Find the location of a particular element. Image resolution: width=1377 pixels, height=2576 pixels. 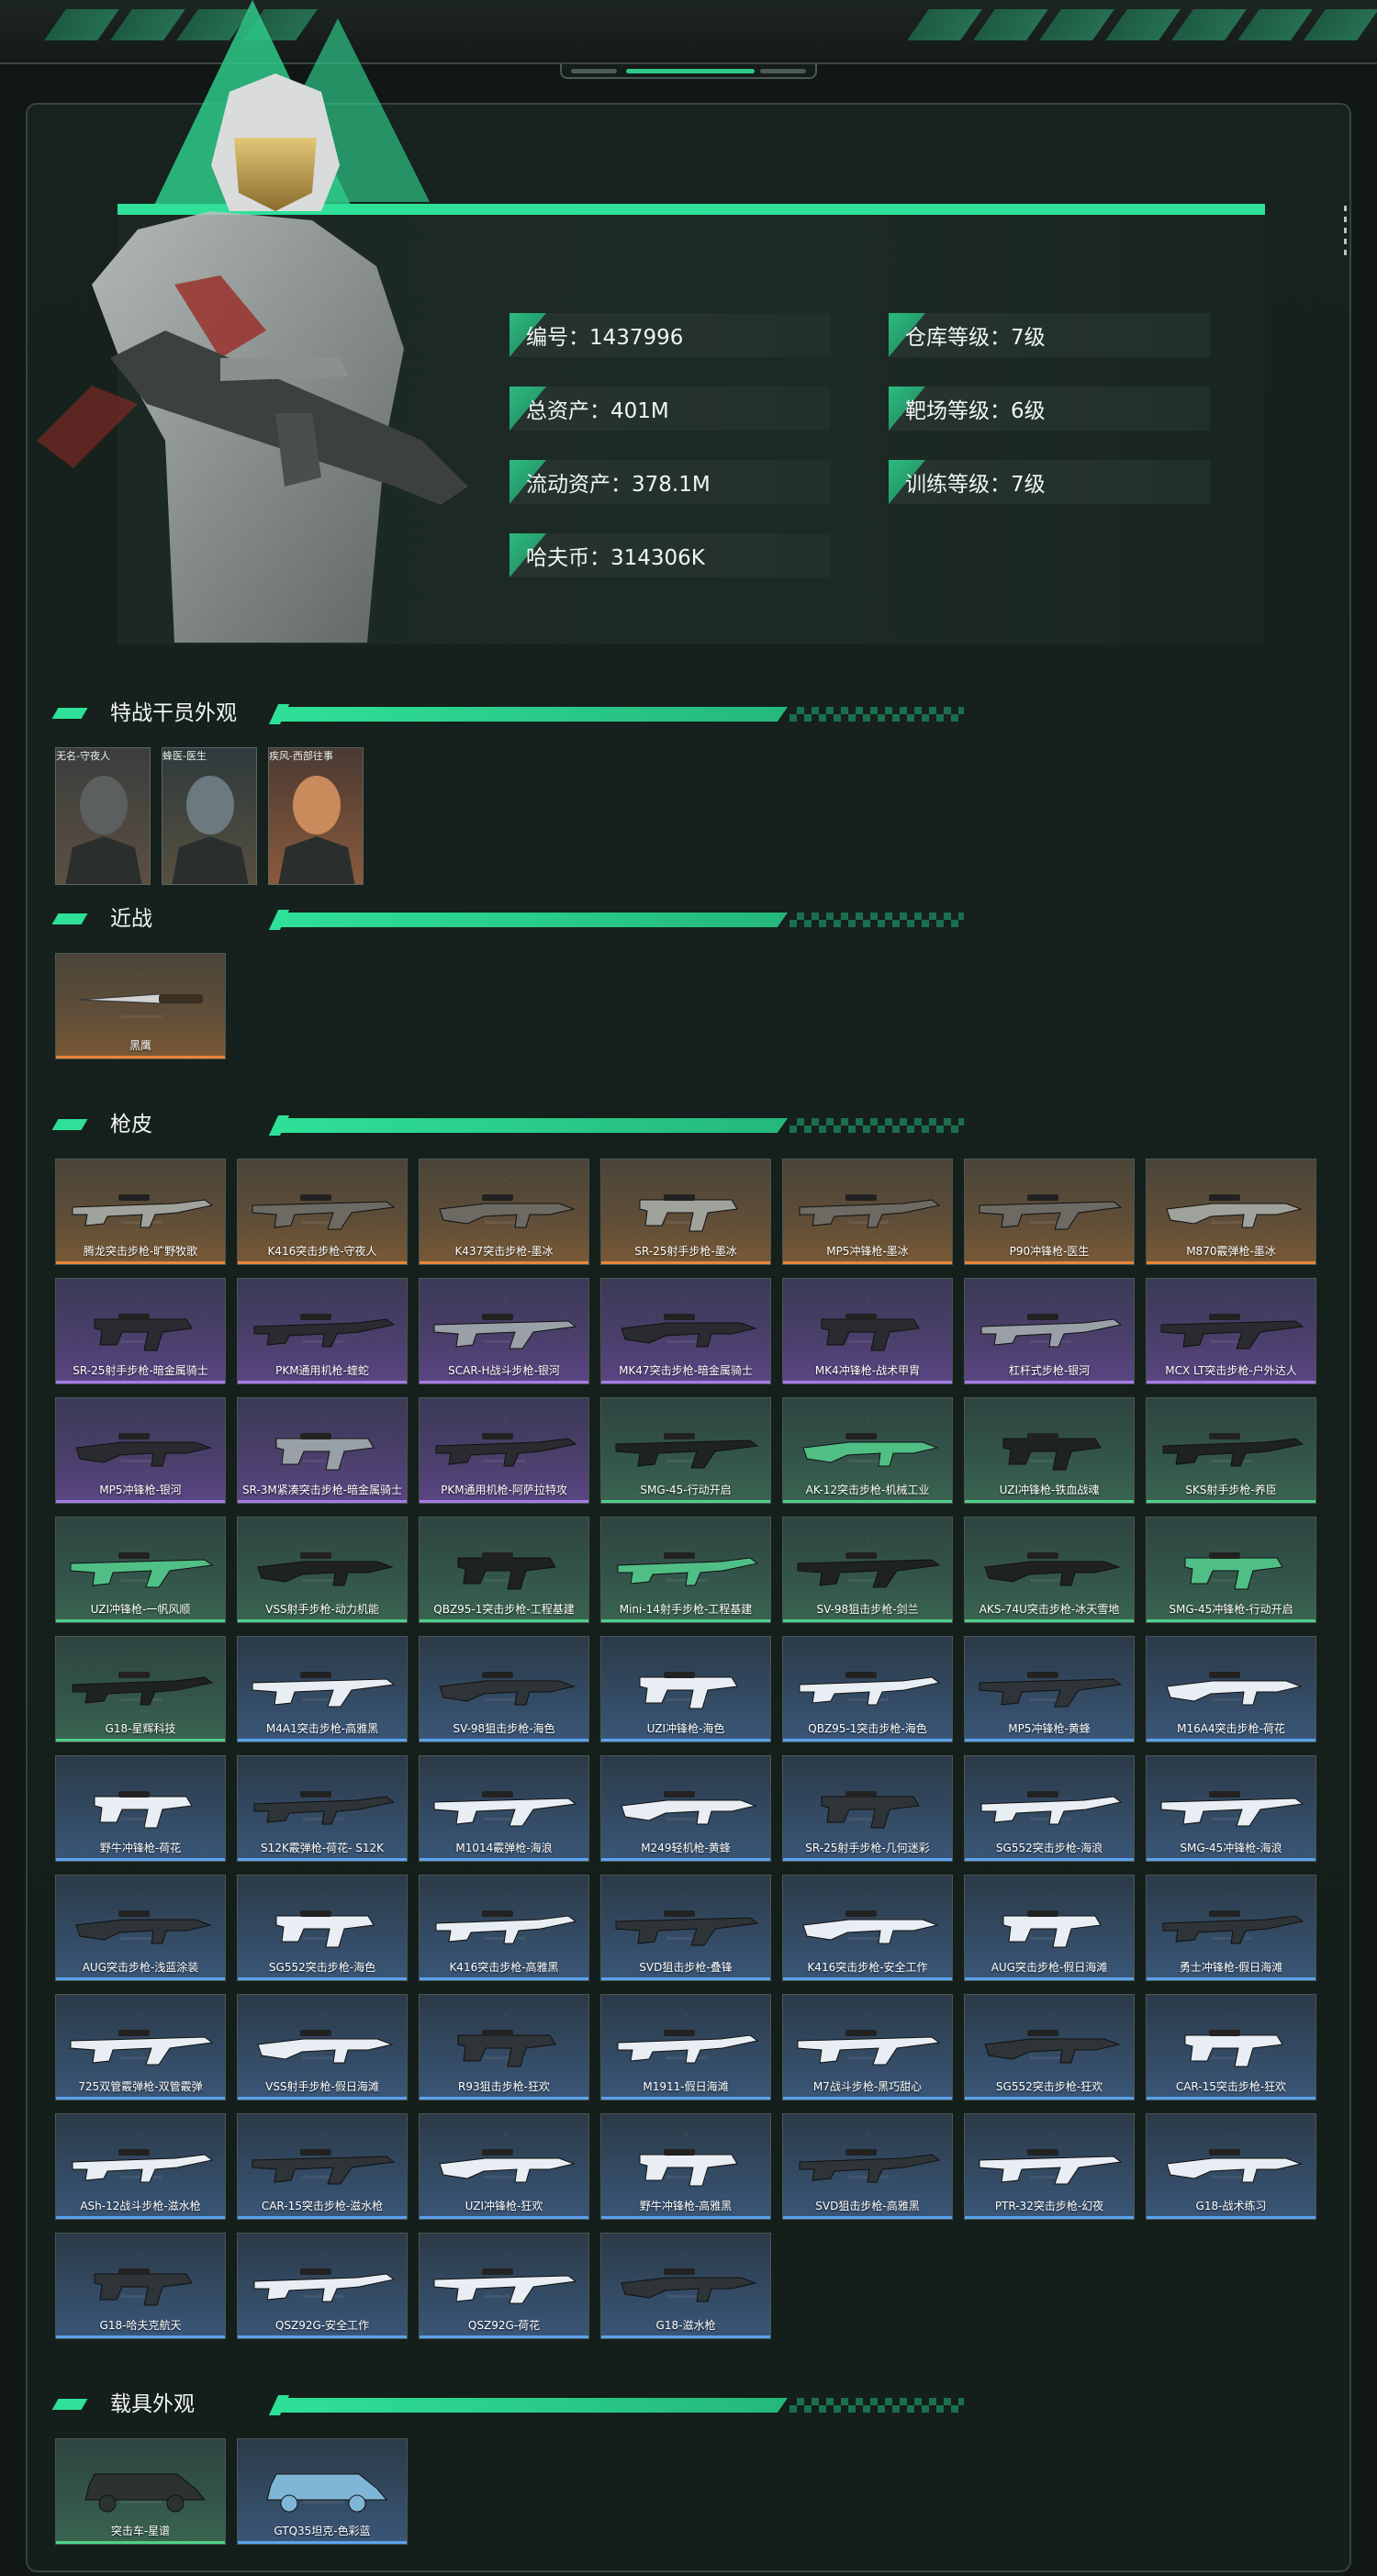

skin-tile: M4A1突击步枪-高雅黑 is located at coordinates (322, 1689).